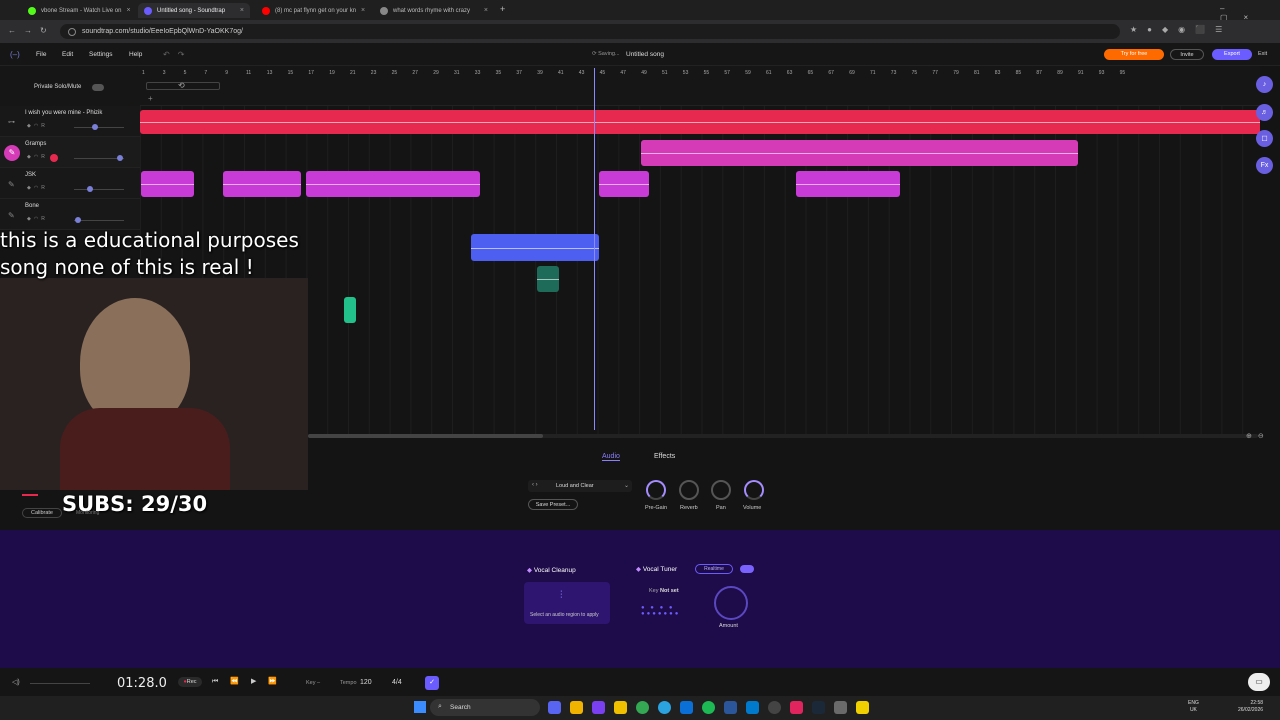  What do you see at coordinates (42, 513) in the screenshot?
I see `calibrate-button: Calibrate` at bounding box center [42, 513].